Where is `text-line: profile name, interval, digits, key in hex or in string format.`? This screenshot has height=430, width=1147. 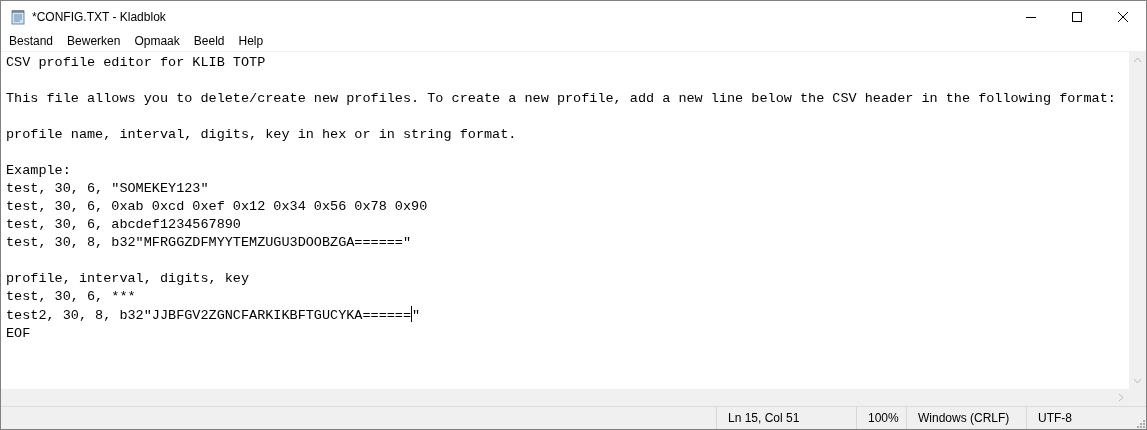 text-line: profile name, interval, digits, key in hex or in string format. is located at coordinates (261, 134).